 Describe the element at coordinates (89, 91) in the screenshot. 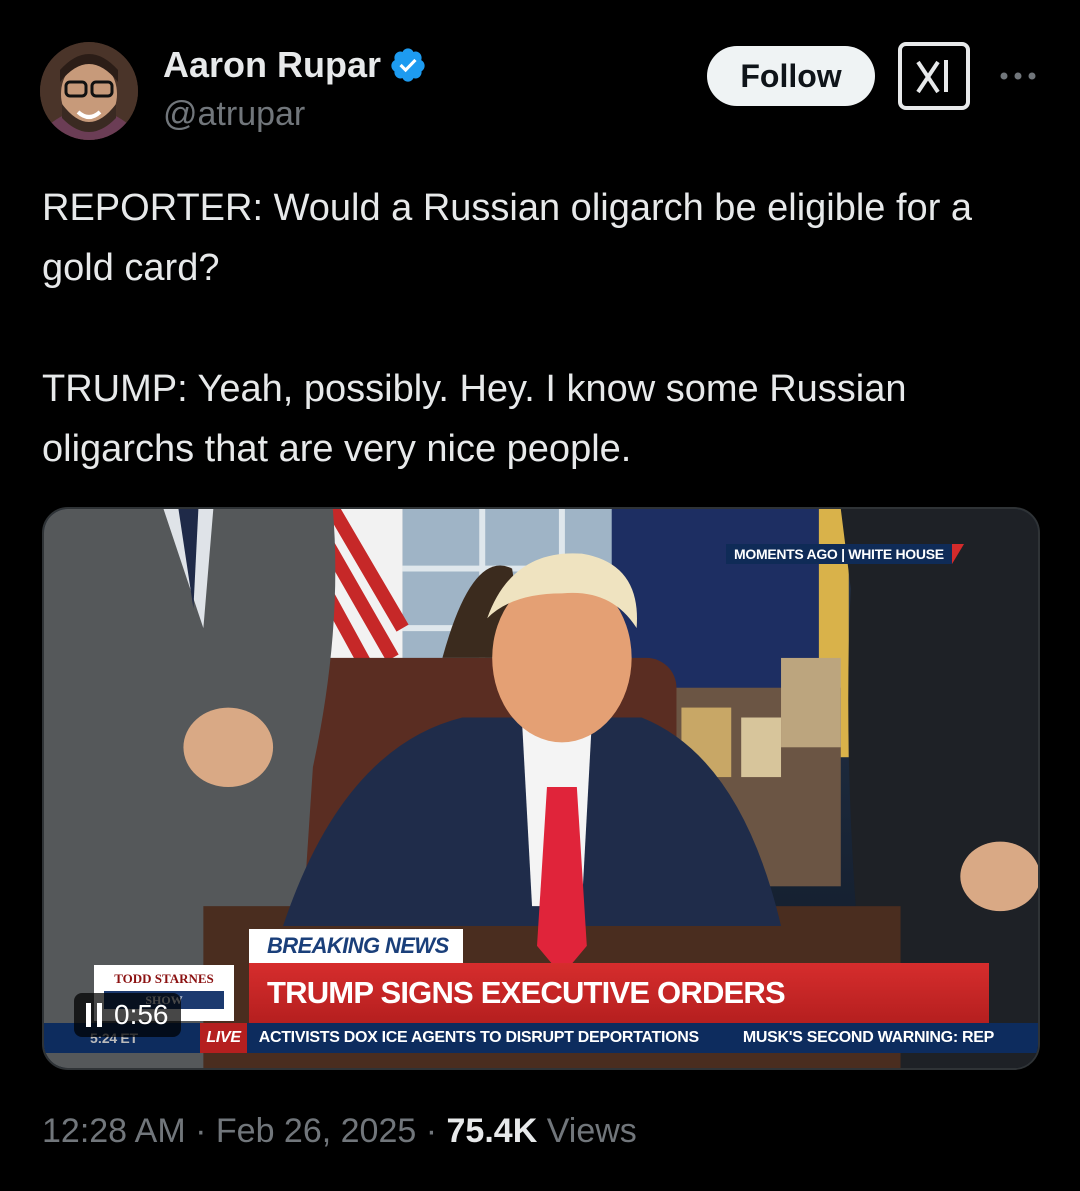

I see `avatar` at that location.